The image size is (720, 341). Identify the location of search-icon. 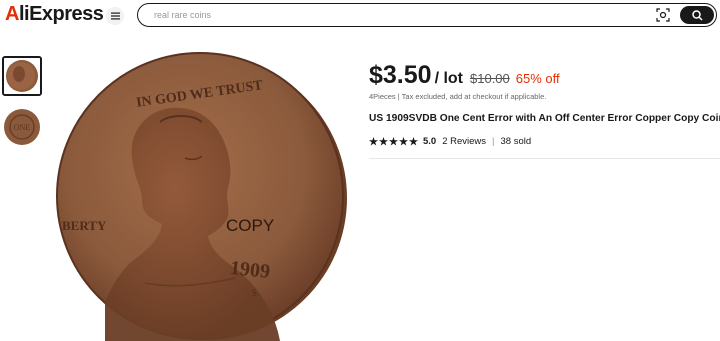
(697, 15).